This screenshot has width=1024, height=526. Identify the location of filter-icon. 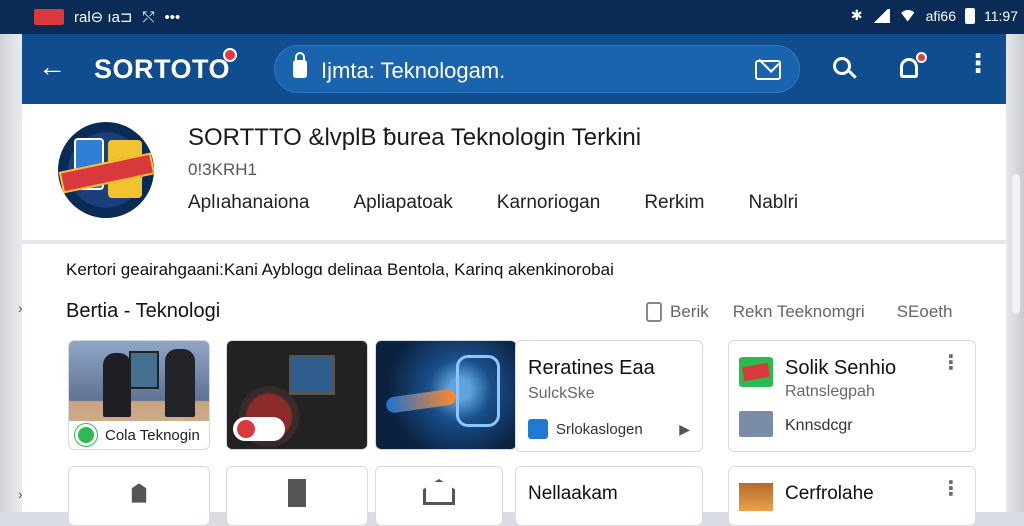
(654, 312).